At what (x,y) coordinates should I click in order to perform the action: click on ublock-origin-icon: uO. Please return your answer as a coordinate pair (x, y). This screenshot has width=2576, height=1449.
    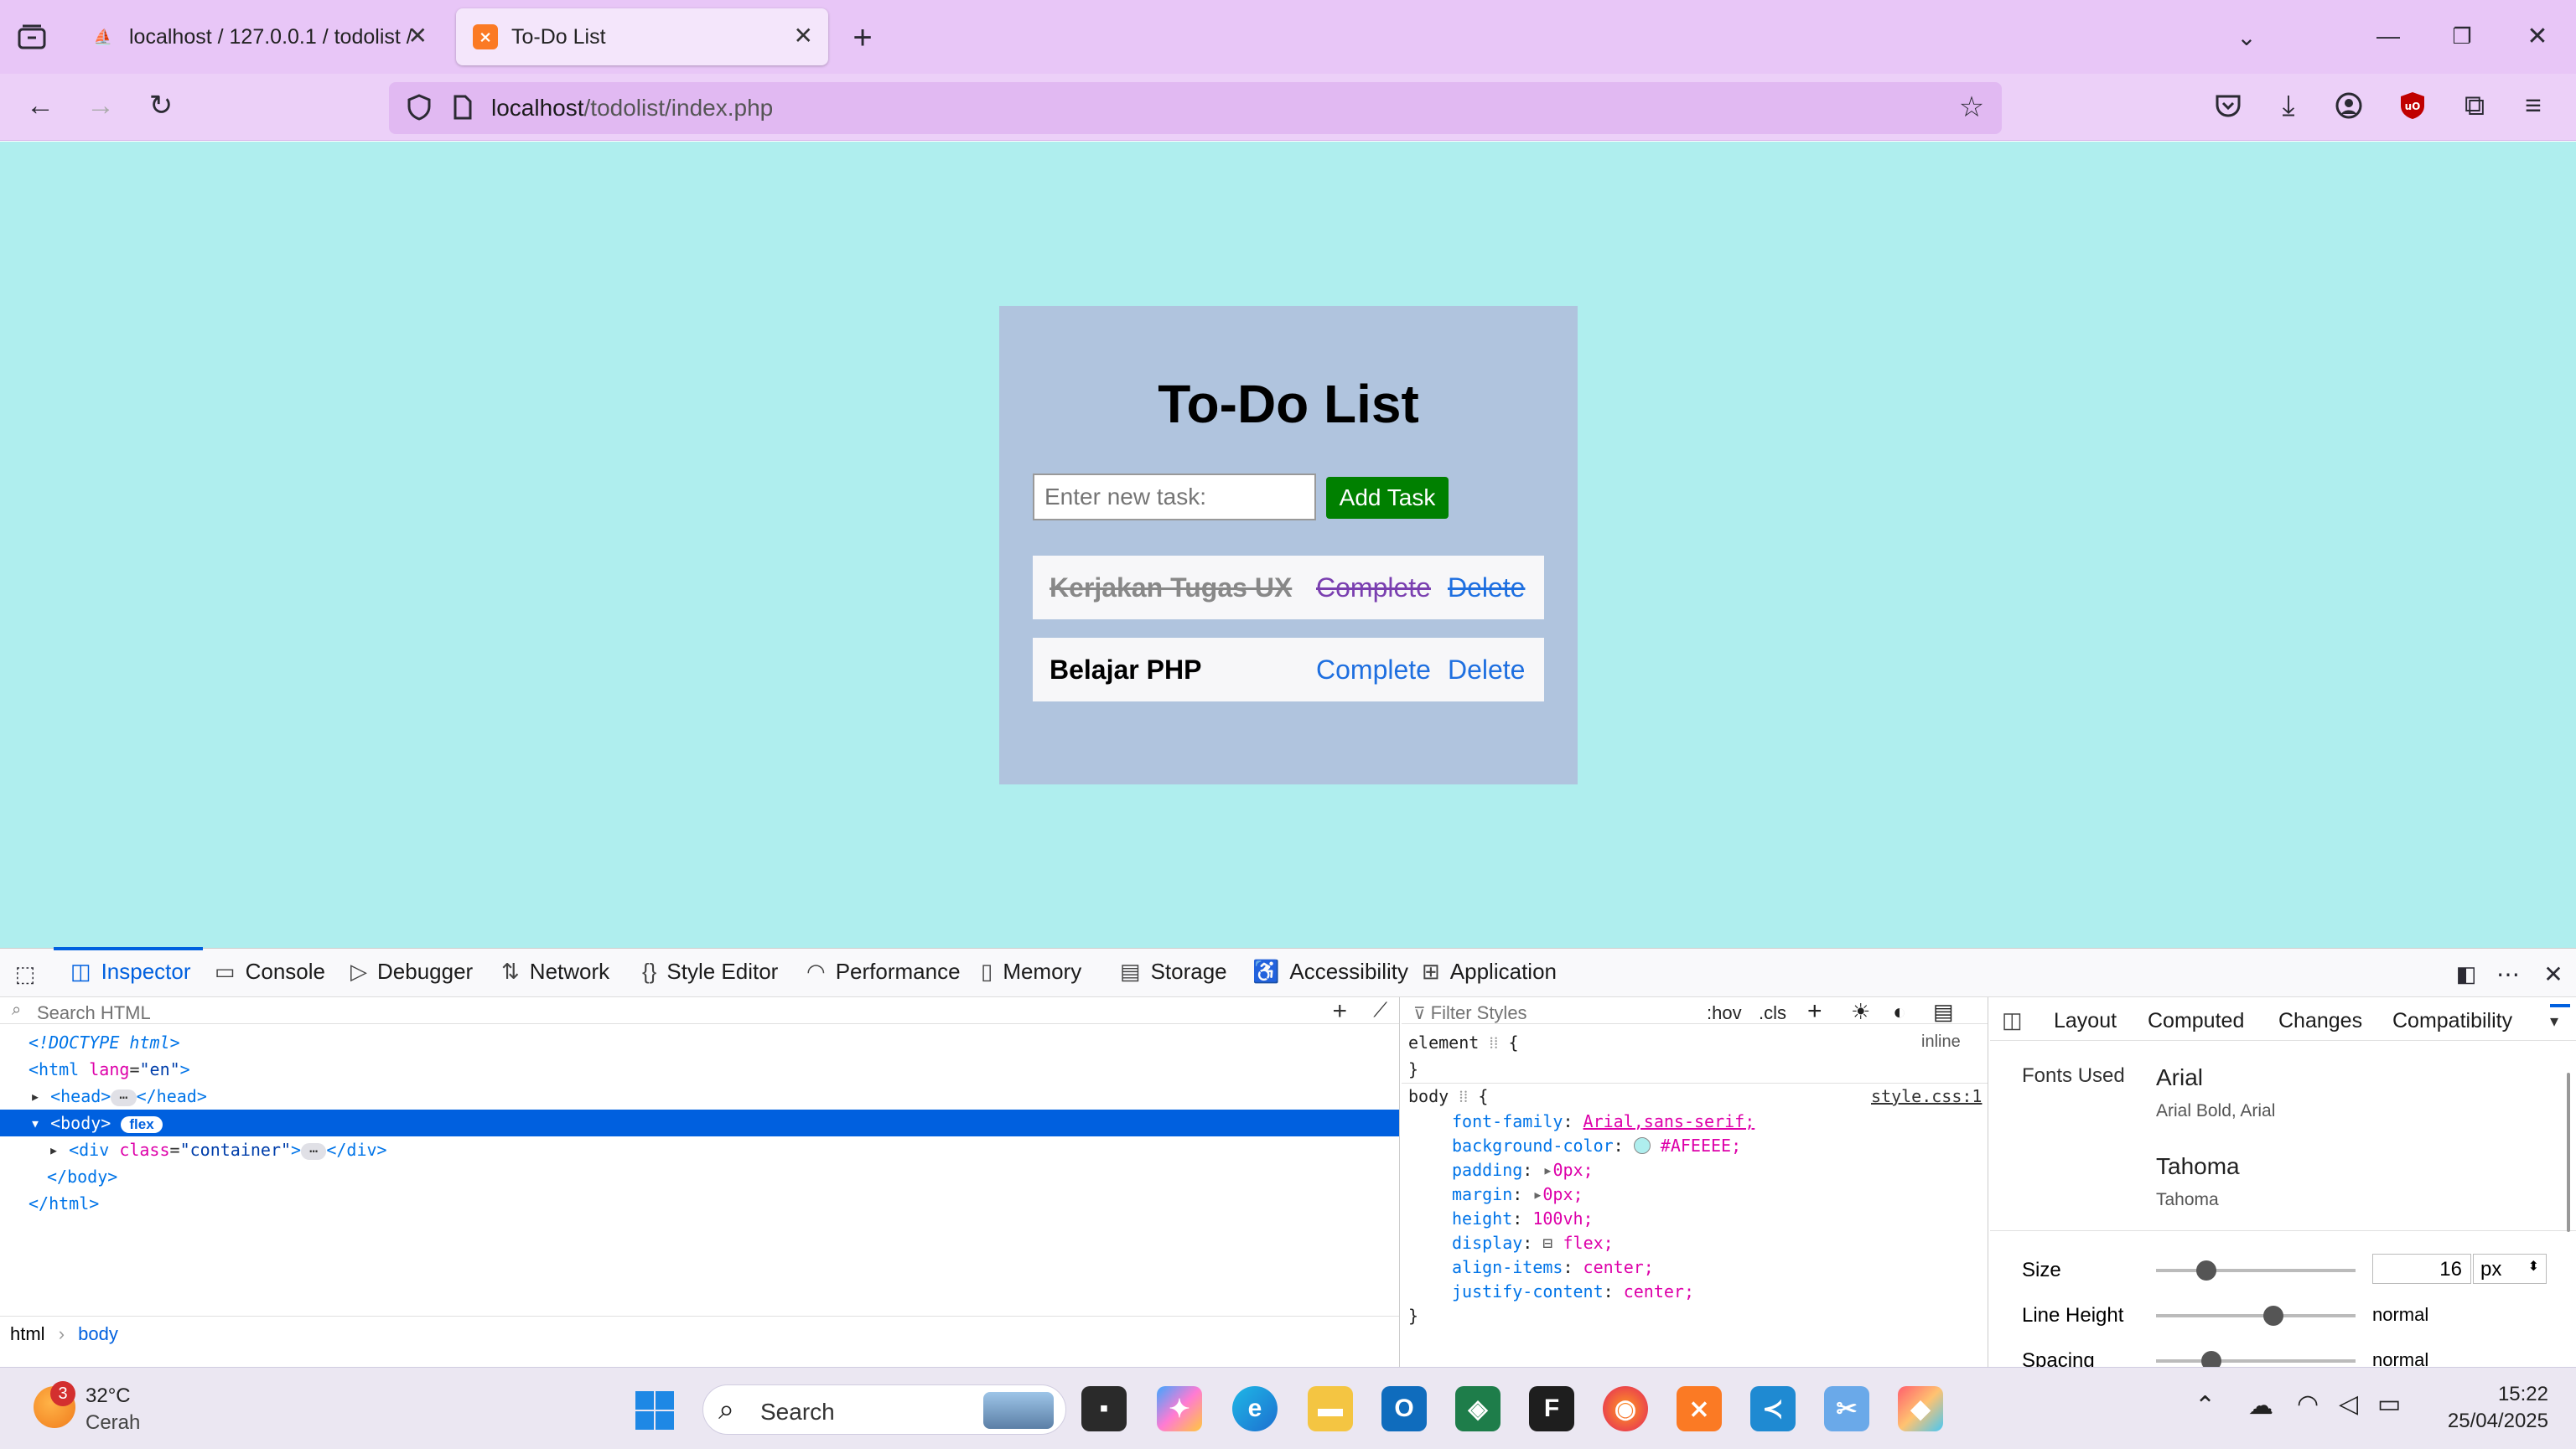
    Looking at the image, I should click on (2412, 105).